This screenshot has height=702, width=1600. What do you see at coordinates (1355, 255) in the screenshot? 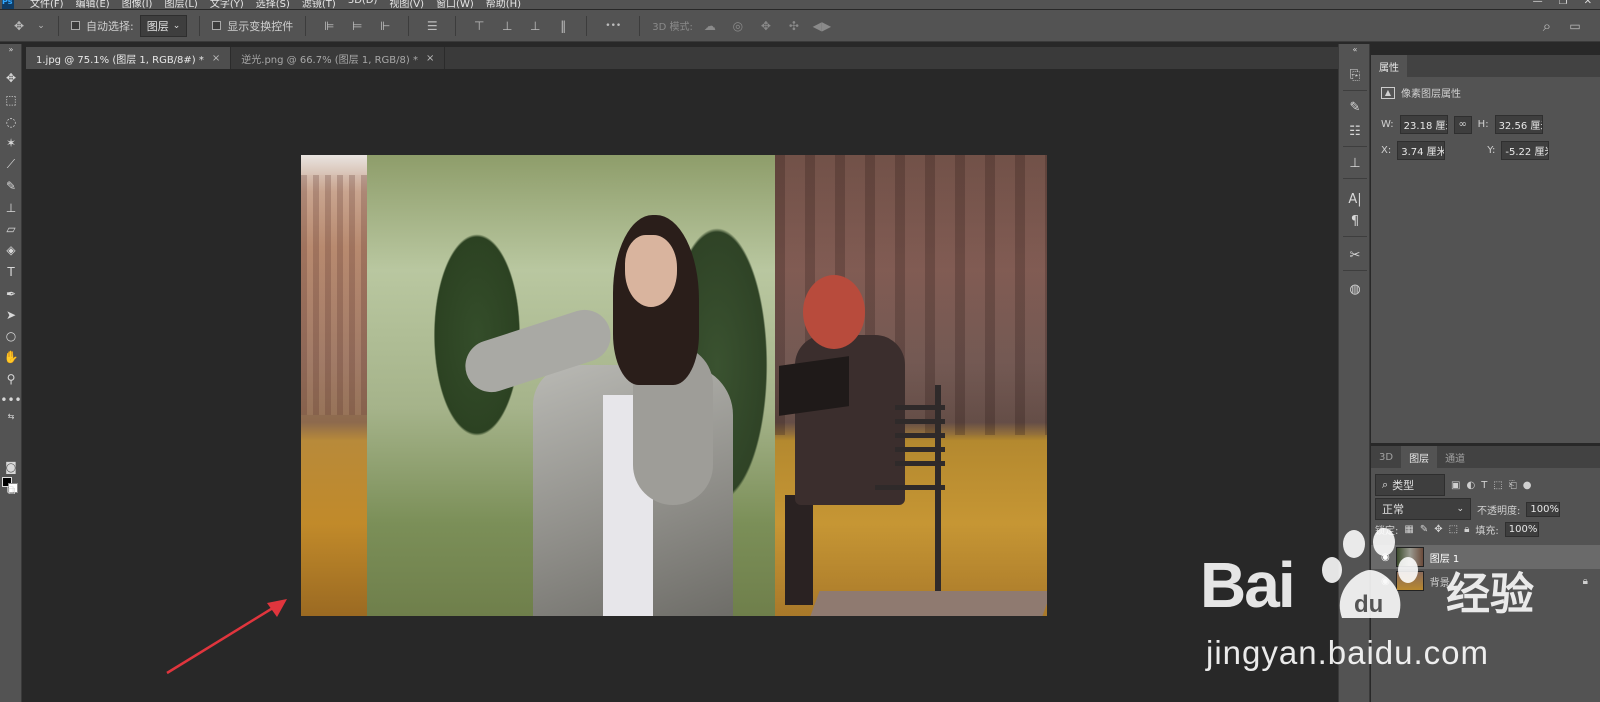
I see `tool-presets-icon: ✂` at bounding box center [1355, 255].